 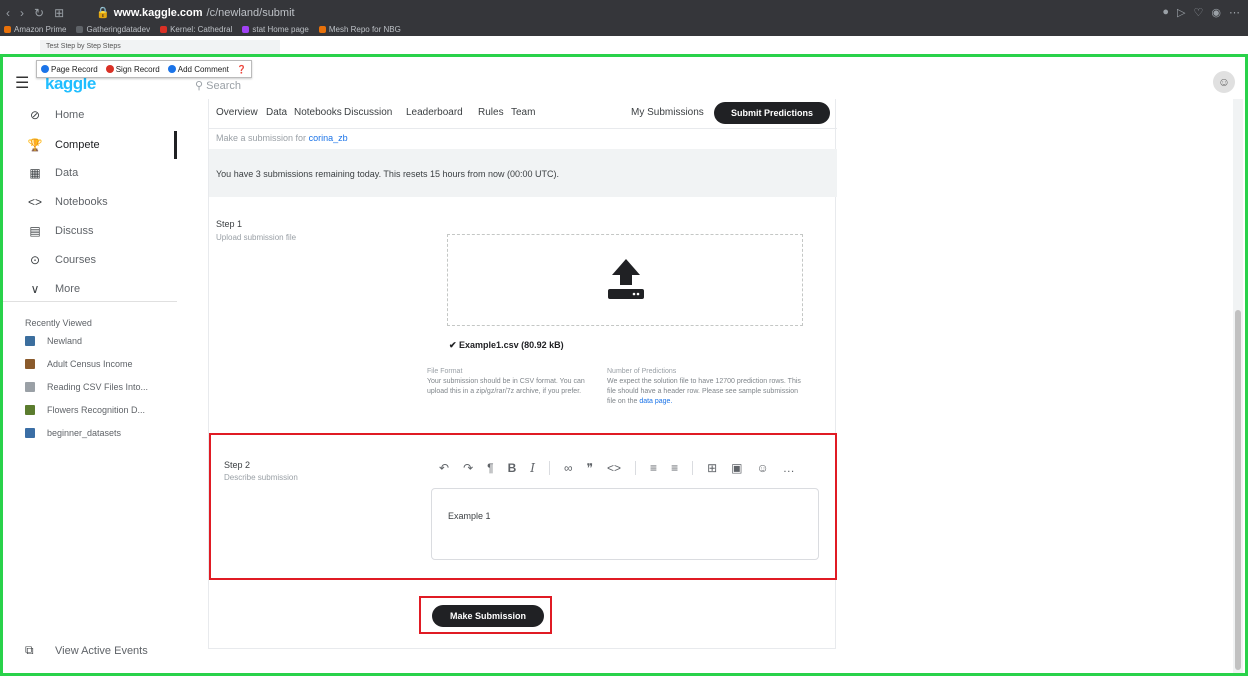 What do you see at coordinates (35, 29) in the screenshot?
I see `bookmark-item: Amazon Prime` at bounding box center [35, 29].